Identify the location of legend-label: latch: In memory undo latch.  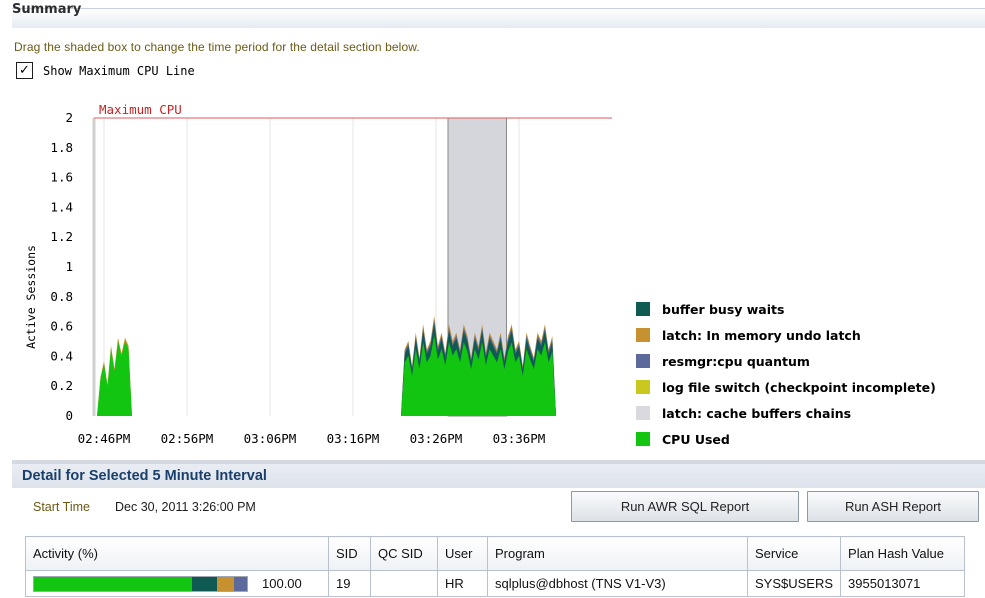
(761, 335).